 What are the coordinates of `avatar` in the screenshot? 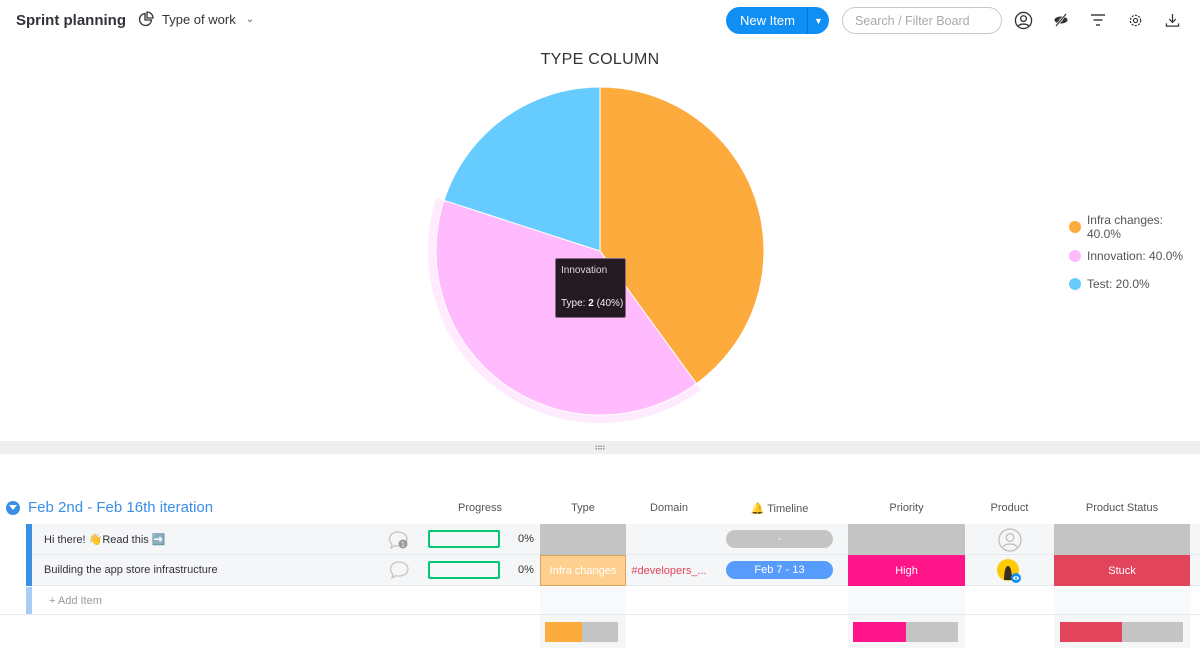 It's located at (1008, 570).